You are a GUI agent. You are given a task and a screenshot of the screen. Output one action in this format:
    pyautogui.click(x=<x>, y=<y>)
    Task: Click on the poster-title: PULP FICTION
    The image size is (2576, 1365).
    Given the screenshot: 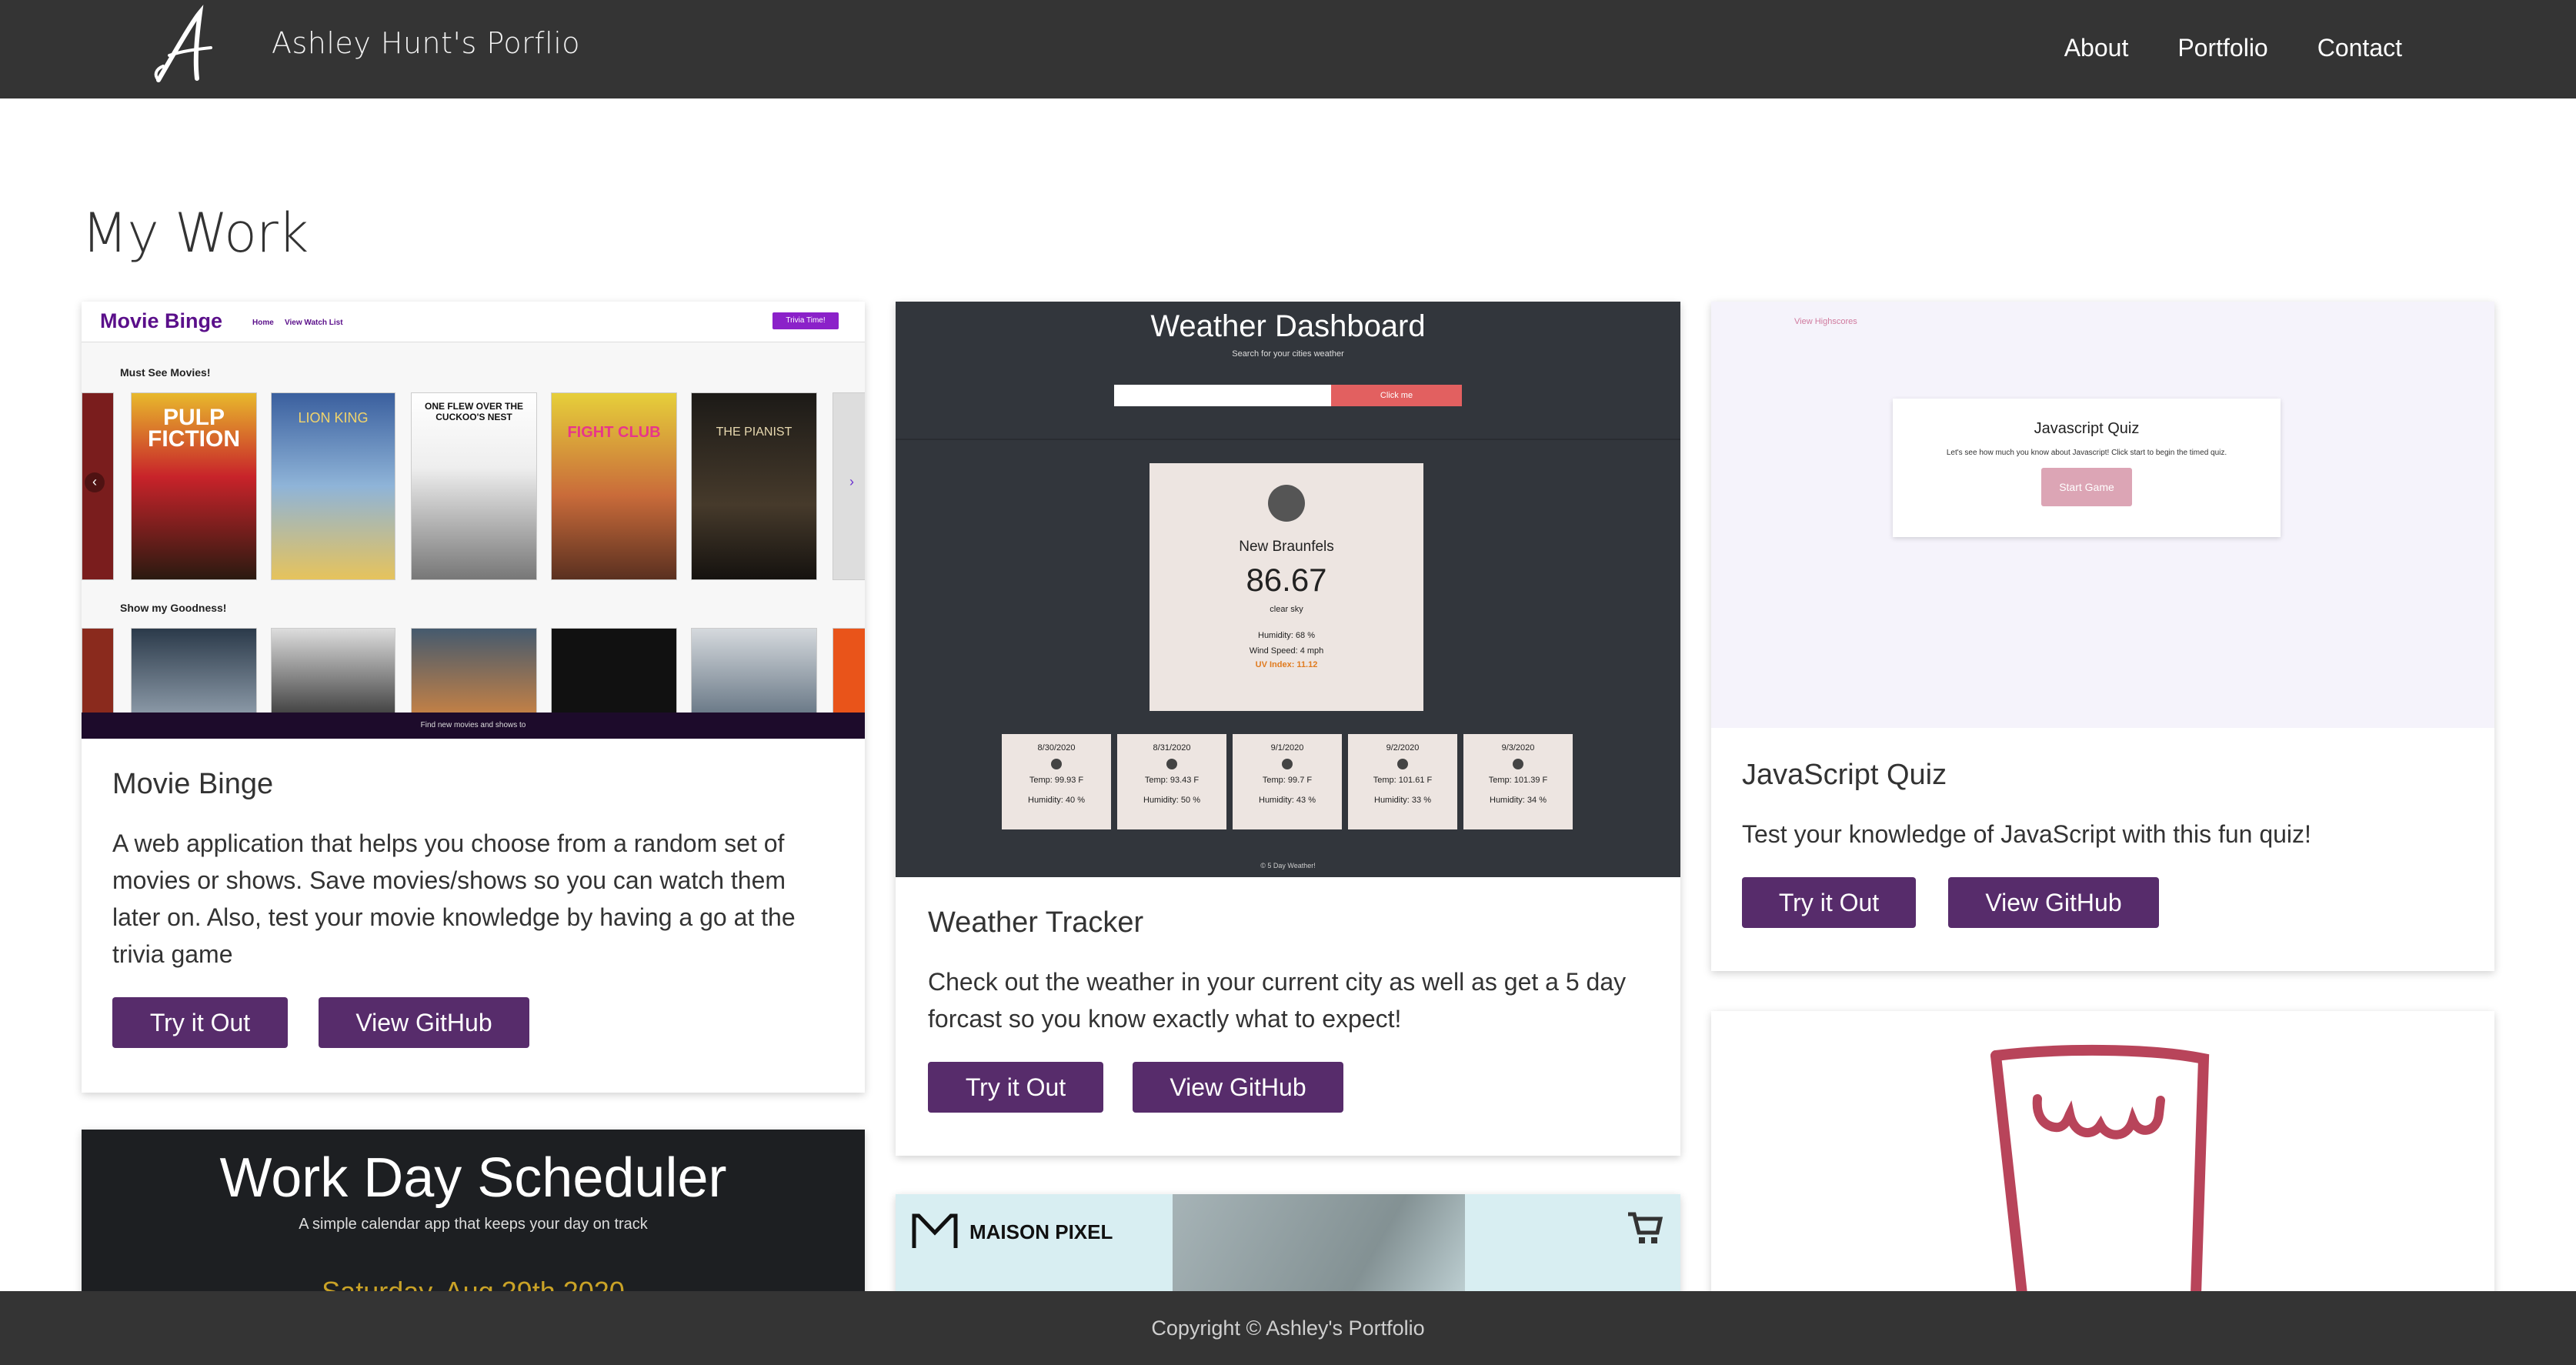 What is the action you would take?
    pyautogui.click(x=194, y=428)
    